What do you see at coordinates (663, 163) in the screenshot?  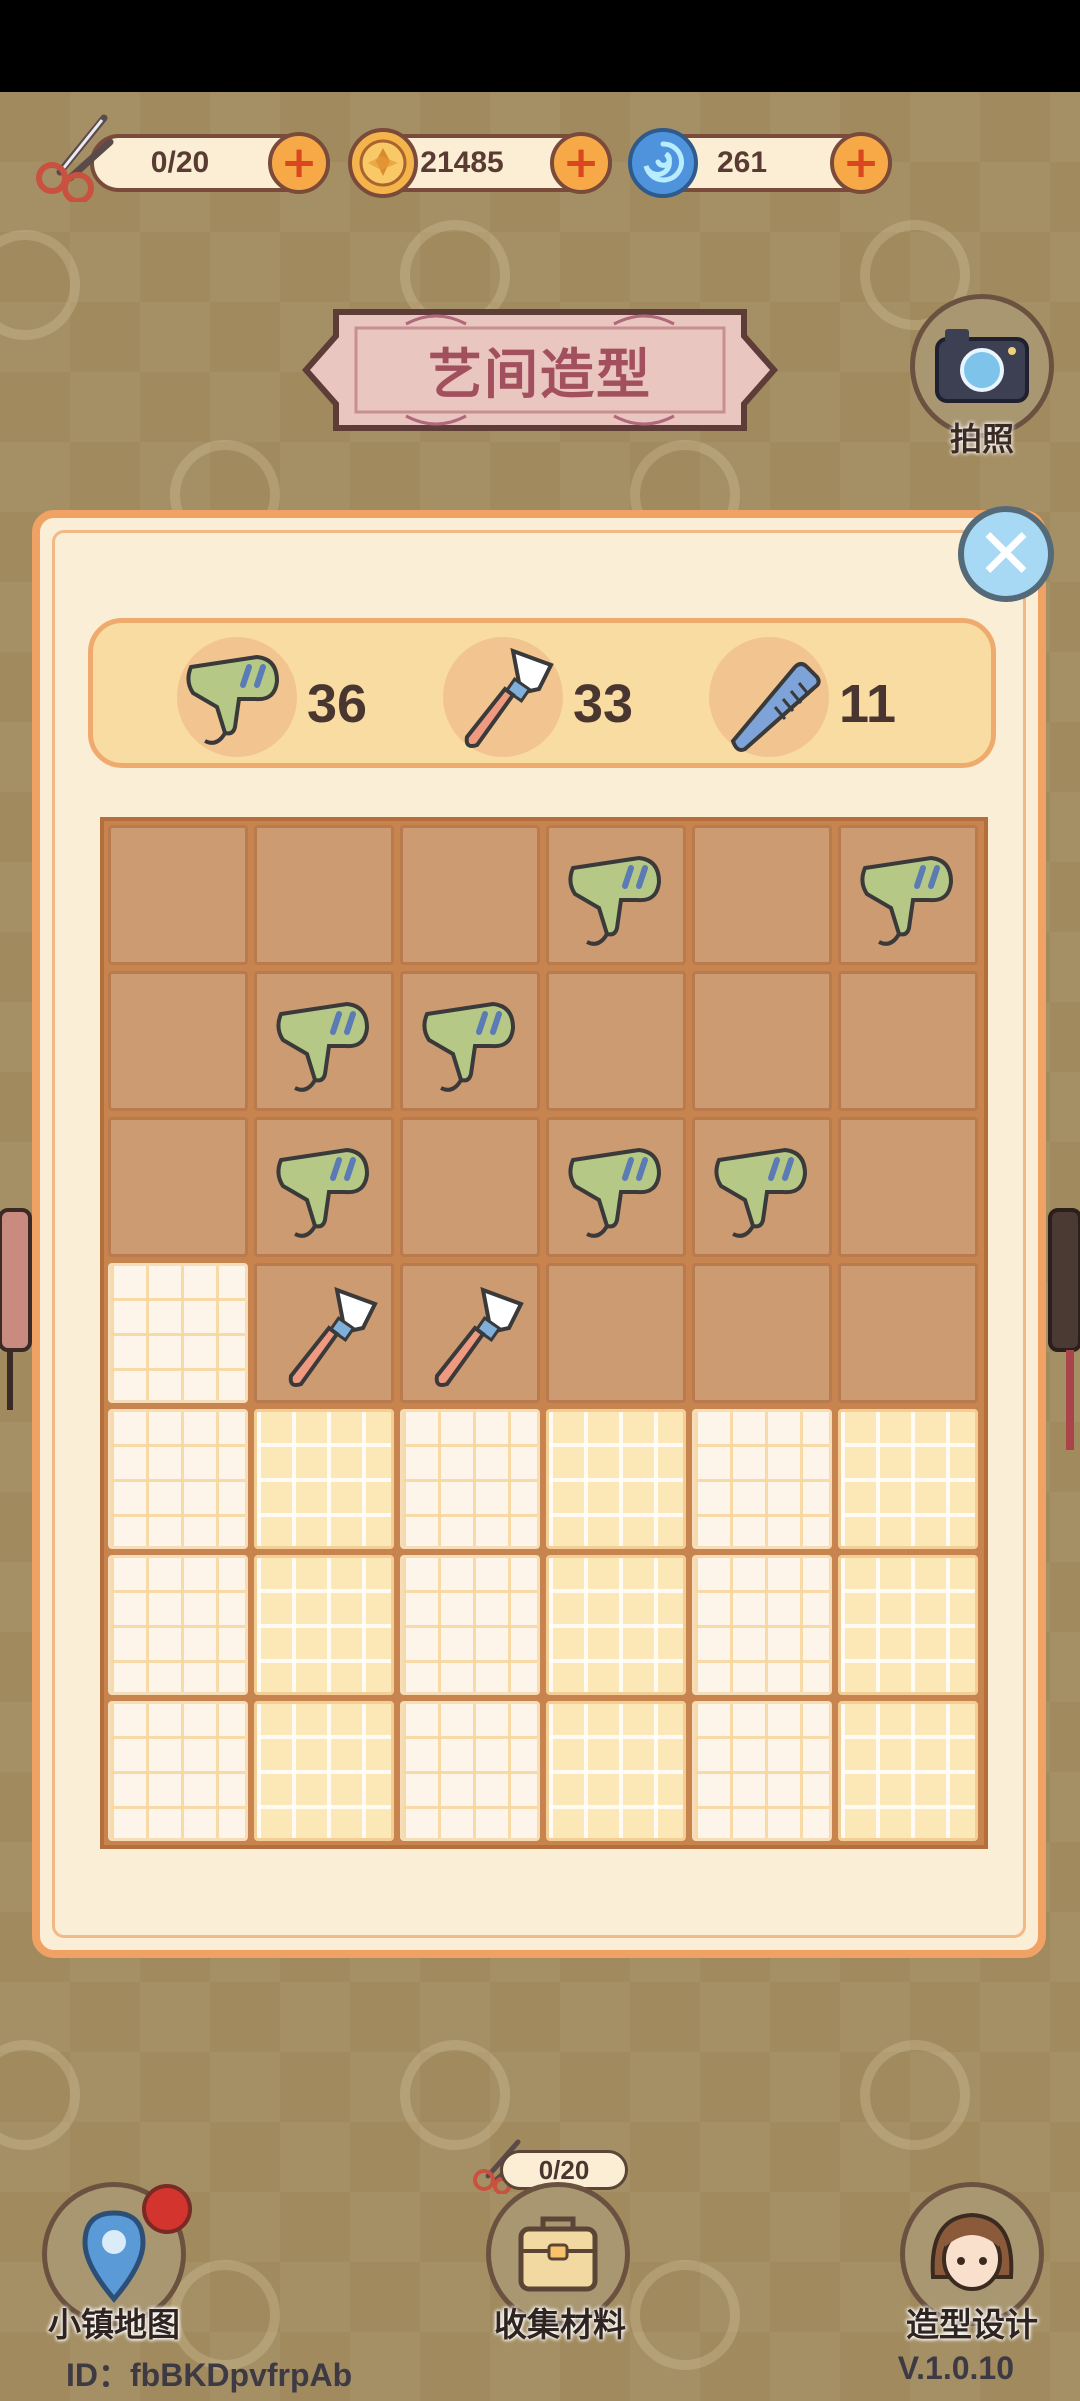 I see `swirl-gem-icon` at bounding box center [663, 163].